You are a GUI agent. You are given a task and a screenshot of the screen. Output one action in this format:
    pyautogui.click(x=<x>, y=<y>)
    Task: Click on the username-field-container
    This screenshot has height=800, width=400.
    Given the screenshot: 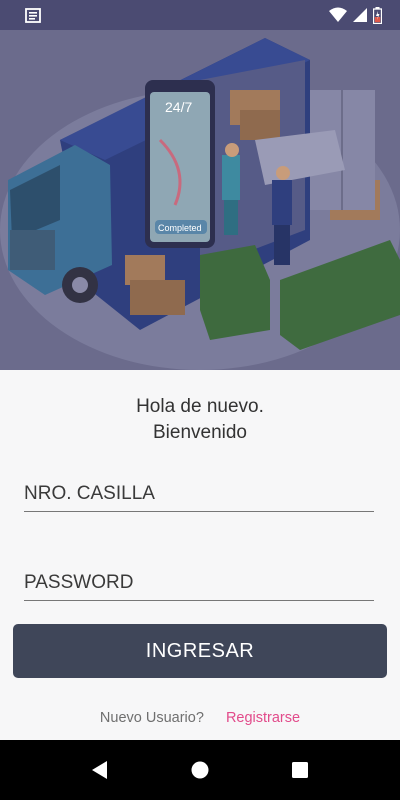 What is the action you would take?
    pyautogui.click(x=199, y=491)
    